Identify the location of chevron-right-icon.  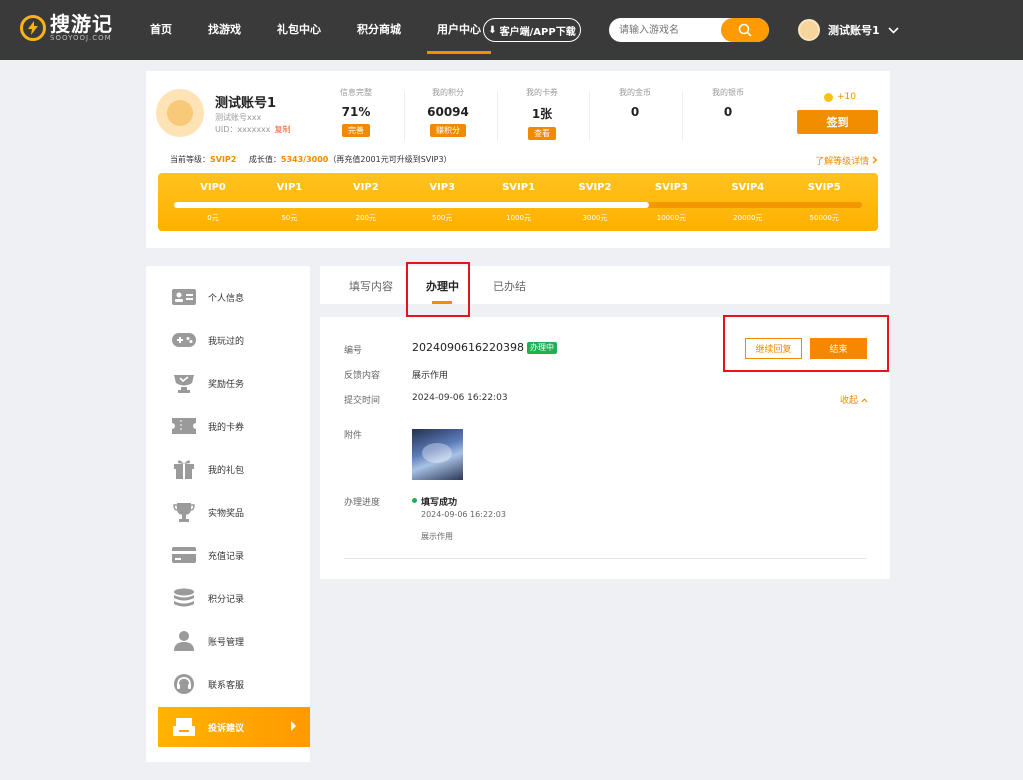
(875, 160).